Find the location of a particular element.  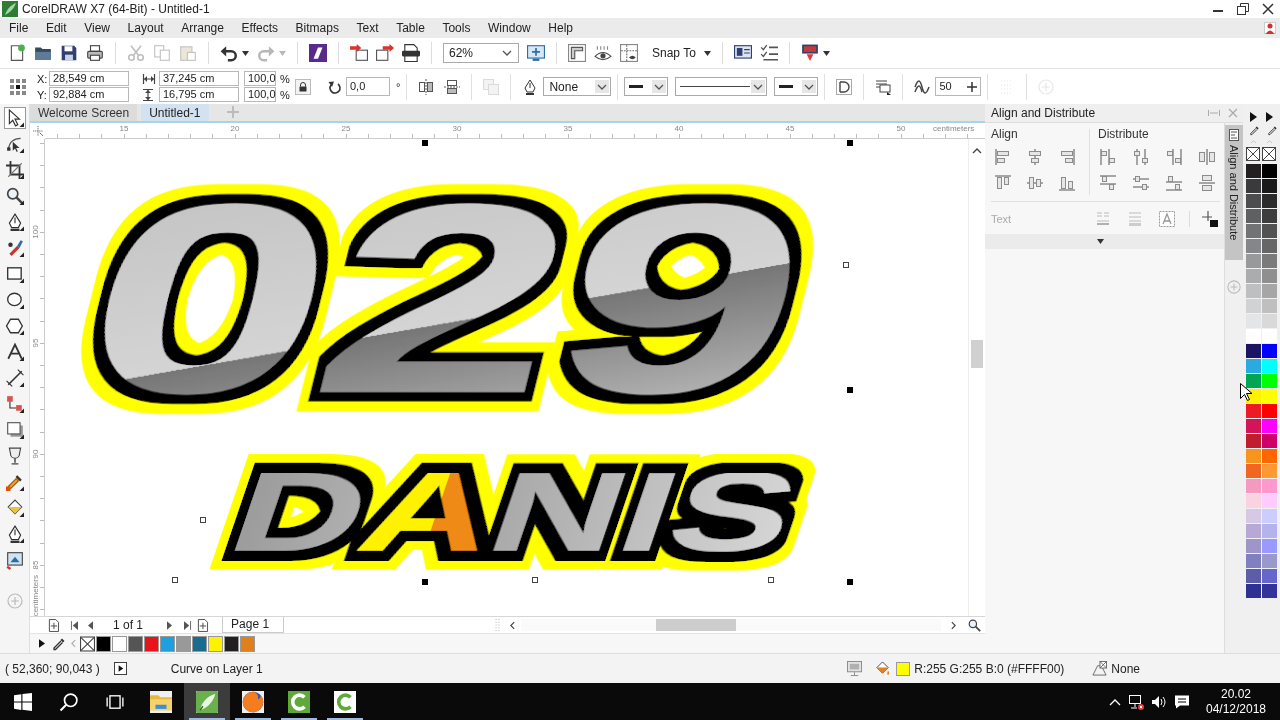

width-field: 37,245 cm is located at coordinates (199, 78).